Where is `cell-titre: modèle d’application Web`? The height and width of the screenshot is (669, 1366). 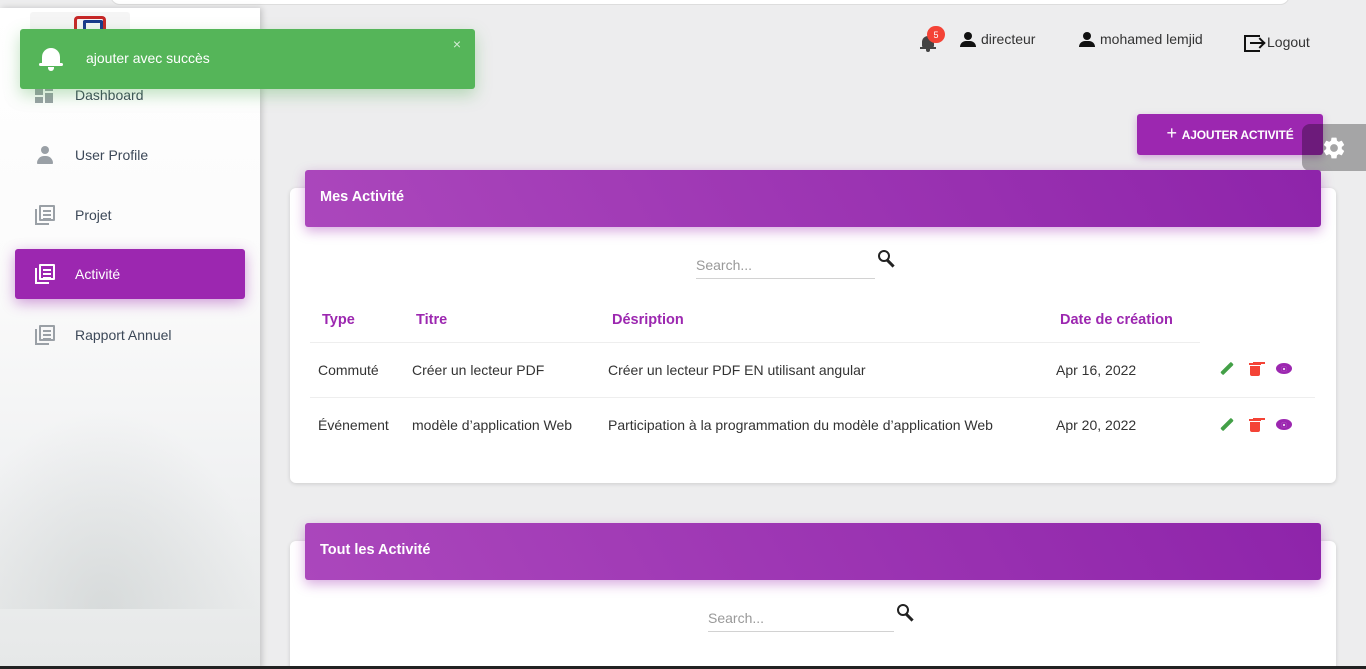
cell-titre: modèle d’application Web is located at coordinates (492, 424).